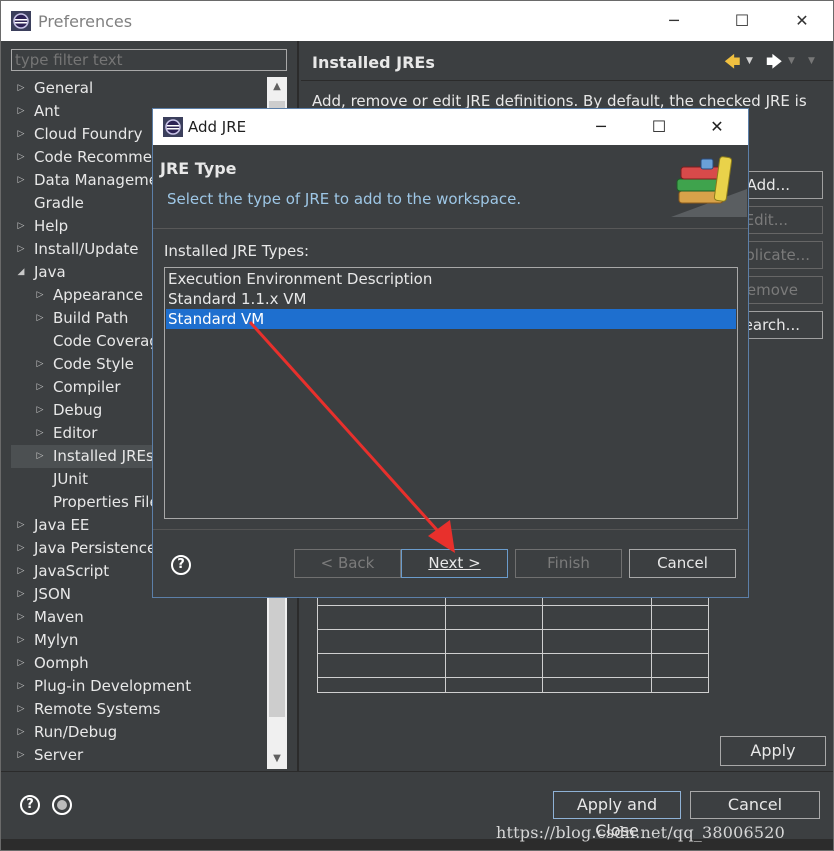  What do you see at coordinates (451, 279) in the screenshot?
I see `jre-type-item: Execution Environment Description` at bounding box center [451, 279].